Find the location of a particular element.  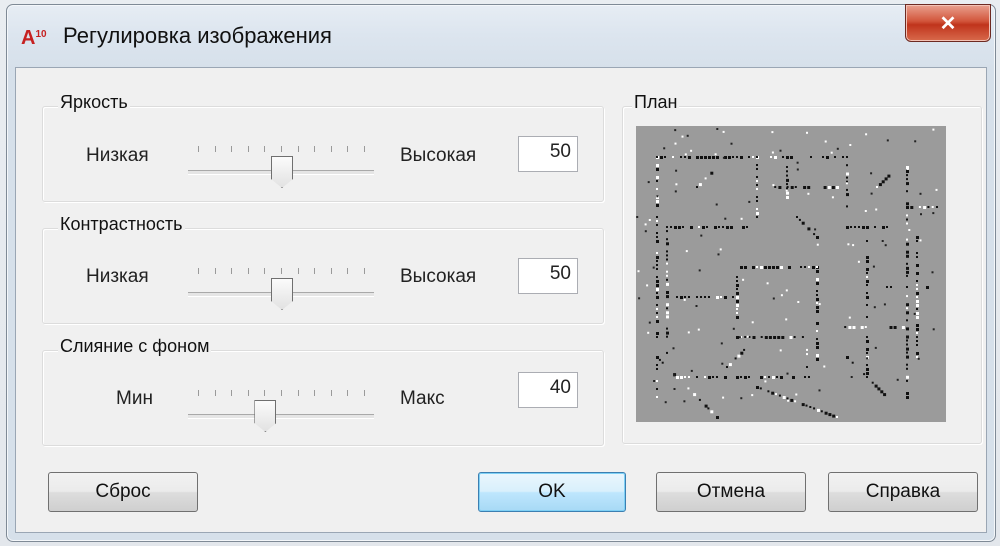

brightness-value-field: 50 is located at coordinates (548, 154).